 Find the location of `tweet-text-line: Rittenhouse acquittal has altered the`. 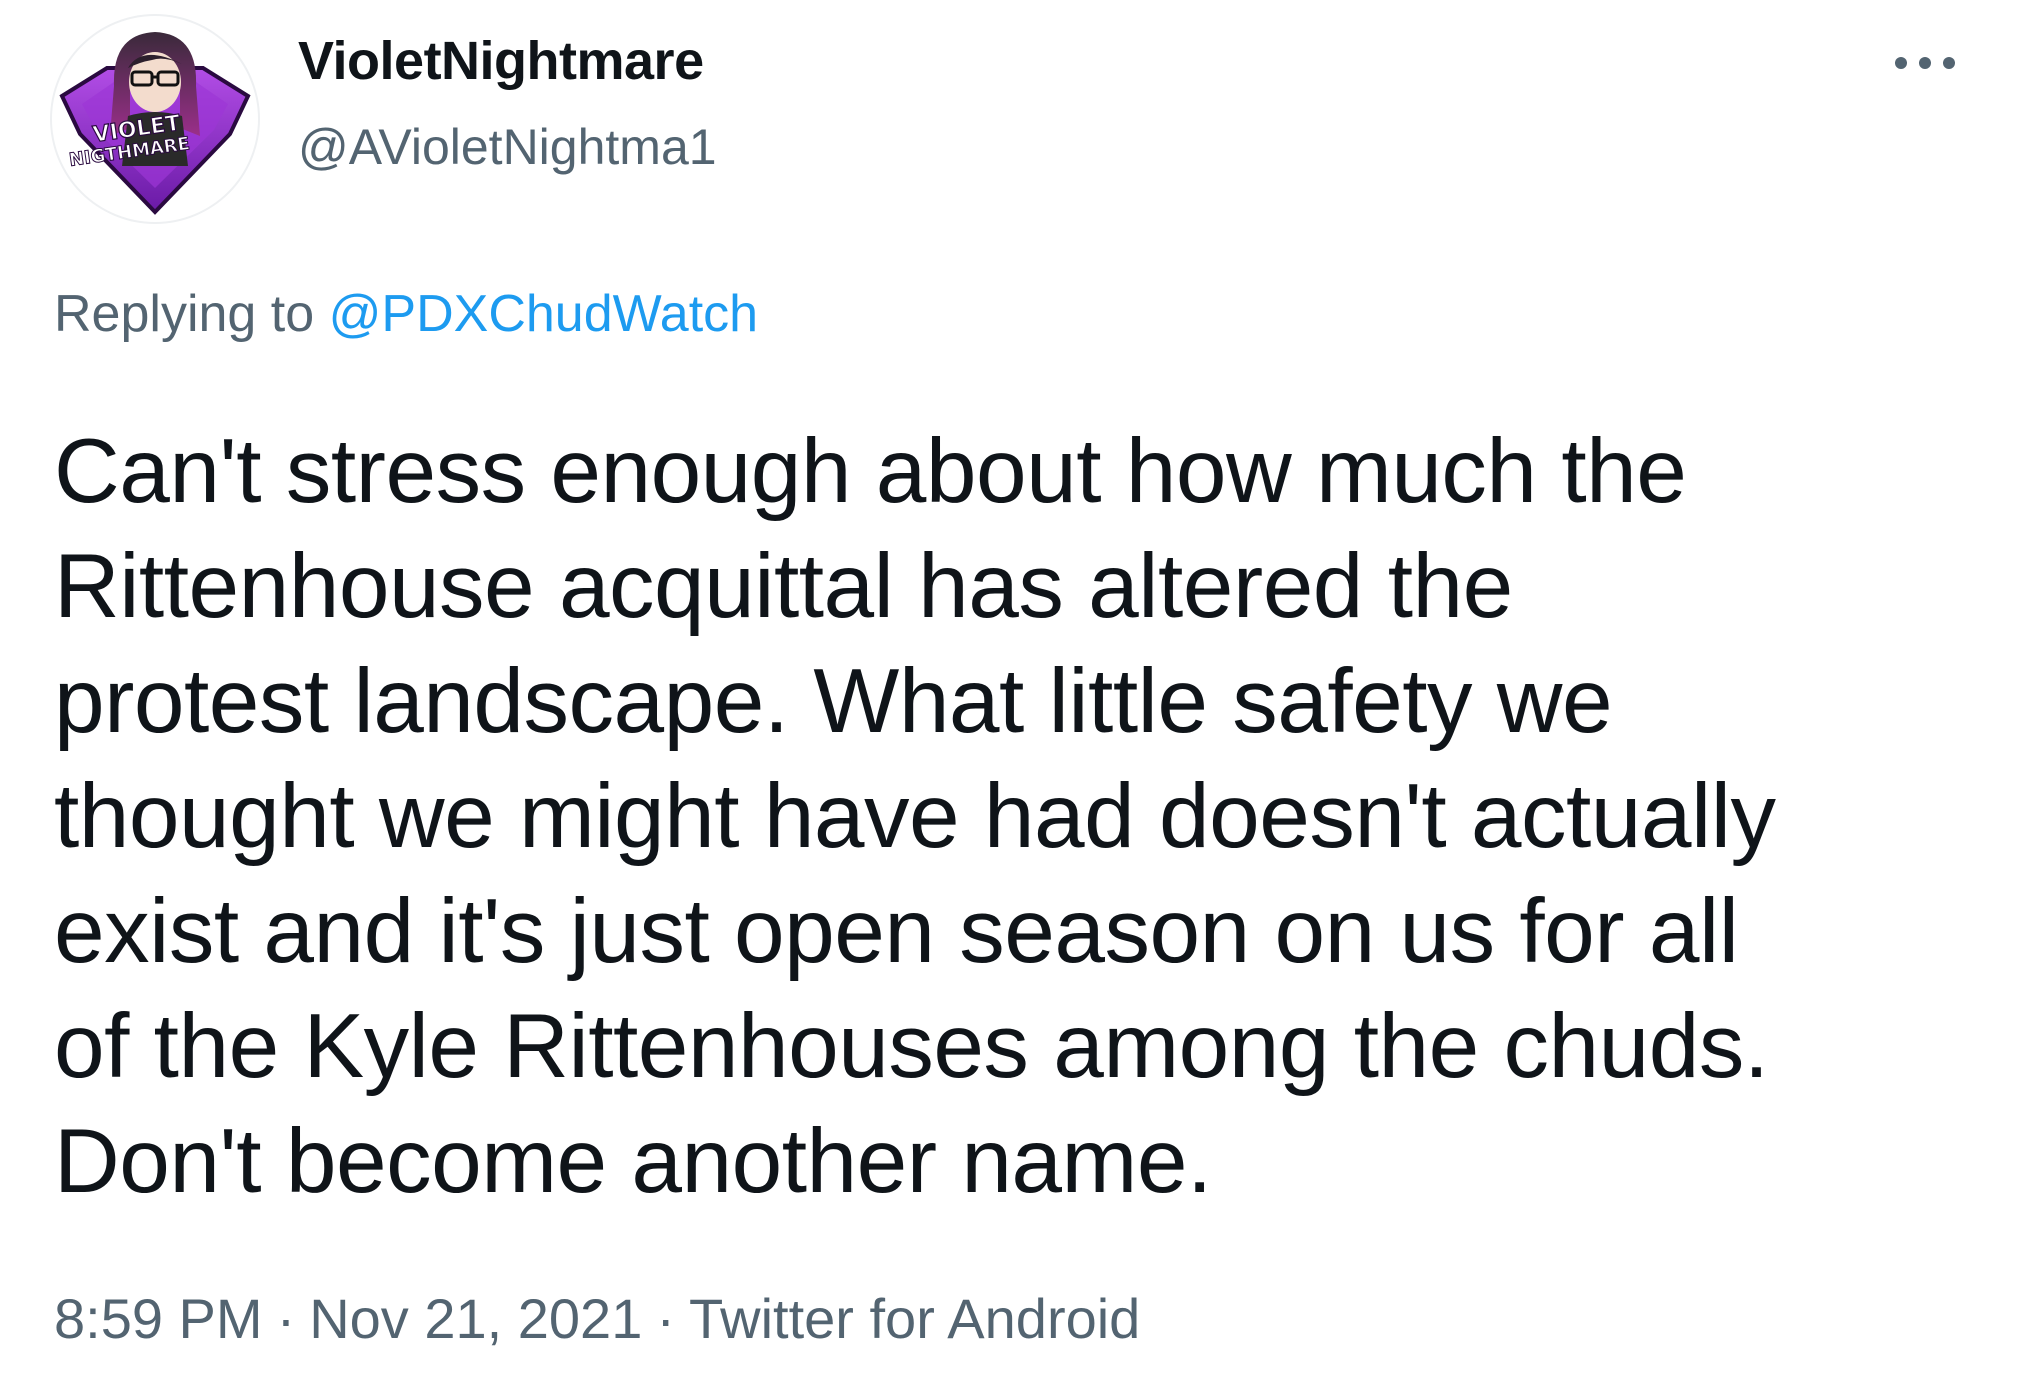

tweet-text-line: Rittenhouse acquittal has altered the is located at coordinates (783, 586).